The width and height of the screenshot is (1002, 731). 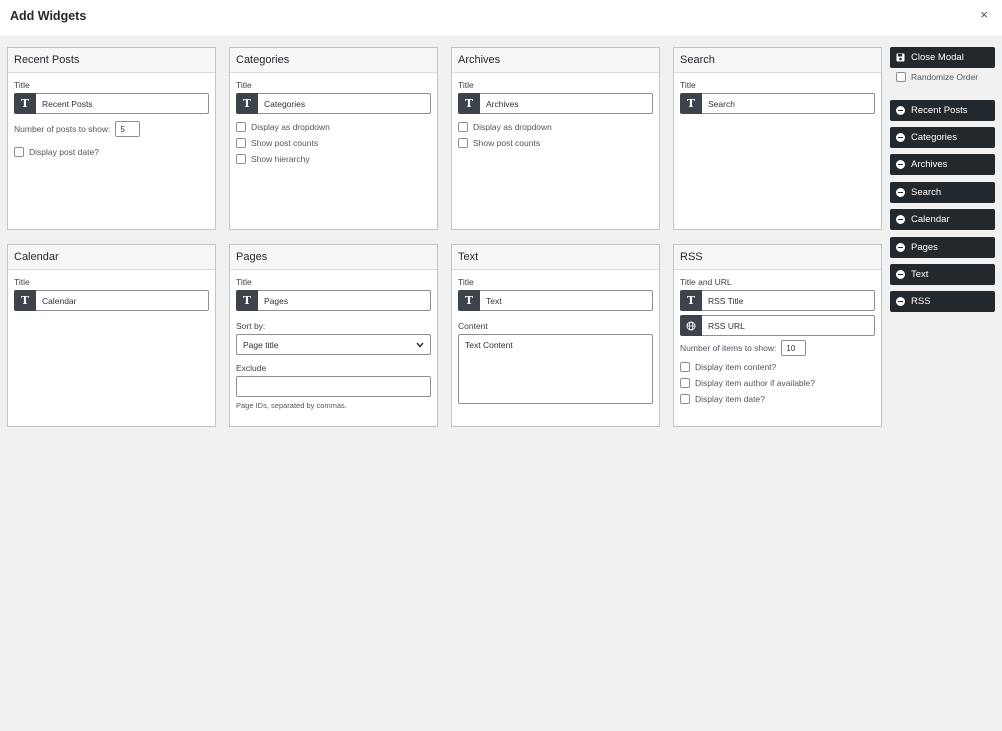 I want to click on exclude-input, so click(x=333, y=386).